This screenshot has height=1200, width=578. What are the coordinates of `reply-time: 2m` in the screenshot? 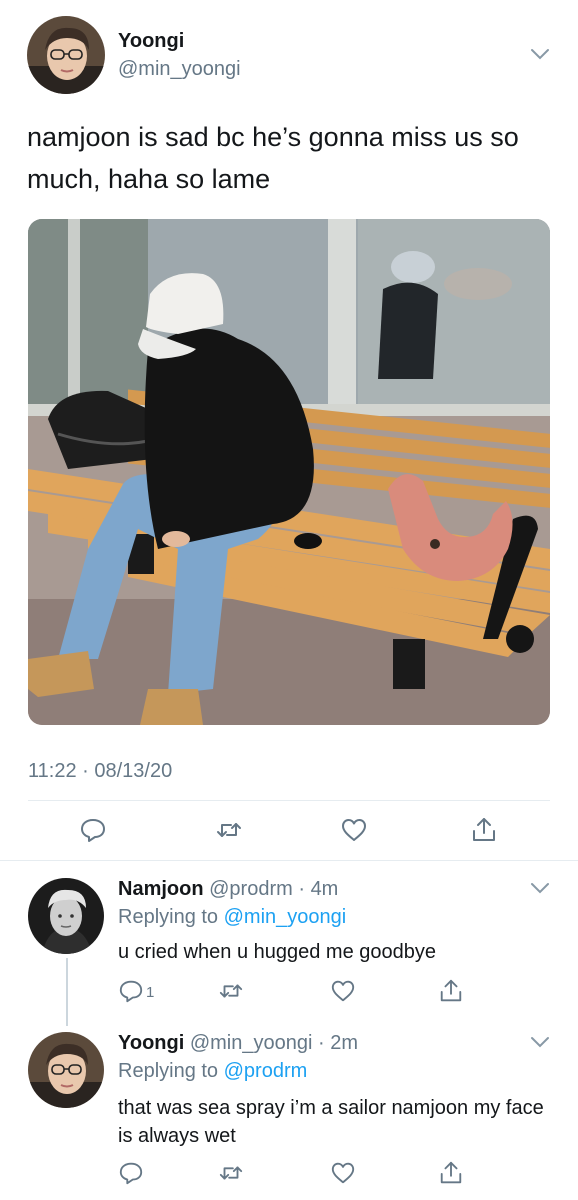 It's located at (344, 1043).